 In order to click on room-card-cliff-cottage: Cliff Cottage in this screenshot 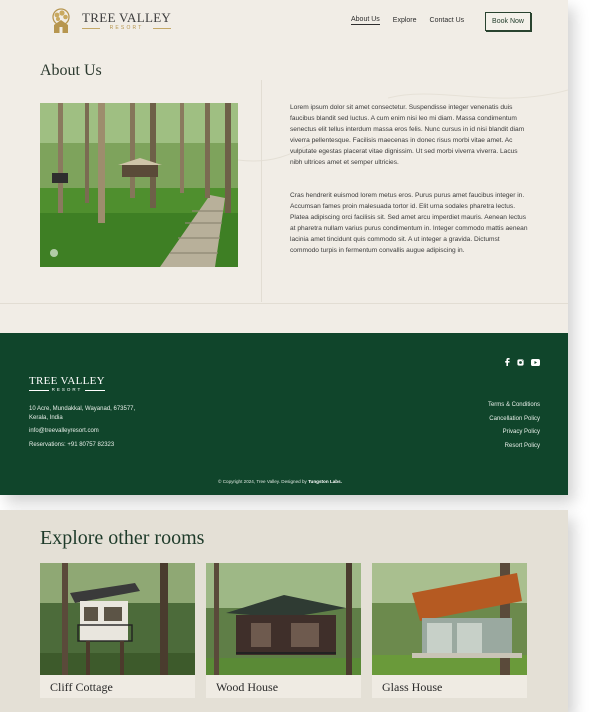, I will do `click(117, 630)`.